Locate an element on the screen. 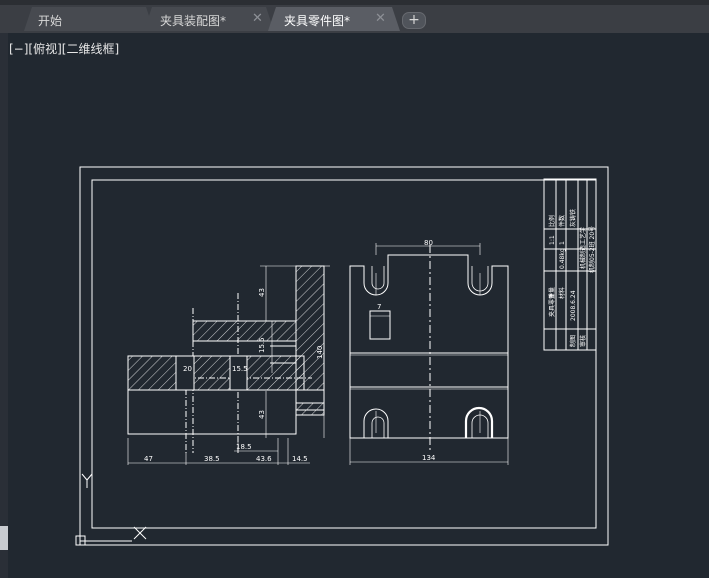  title-block-label-material: 材料 is located at coordinates (562, 293).